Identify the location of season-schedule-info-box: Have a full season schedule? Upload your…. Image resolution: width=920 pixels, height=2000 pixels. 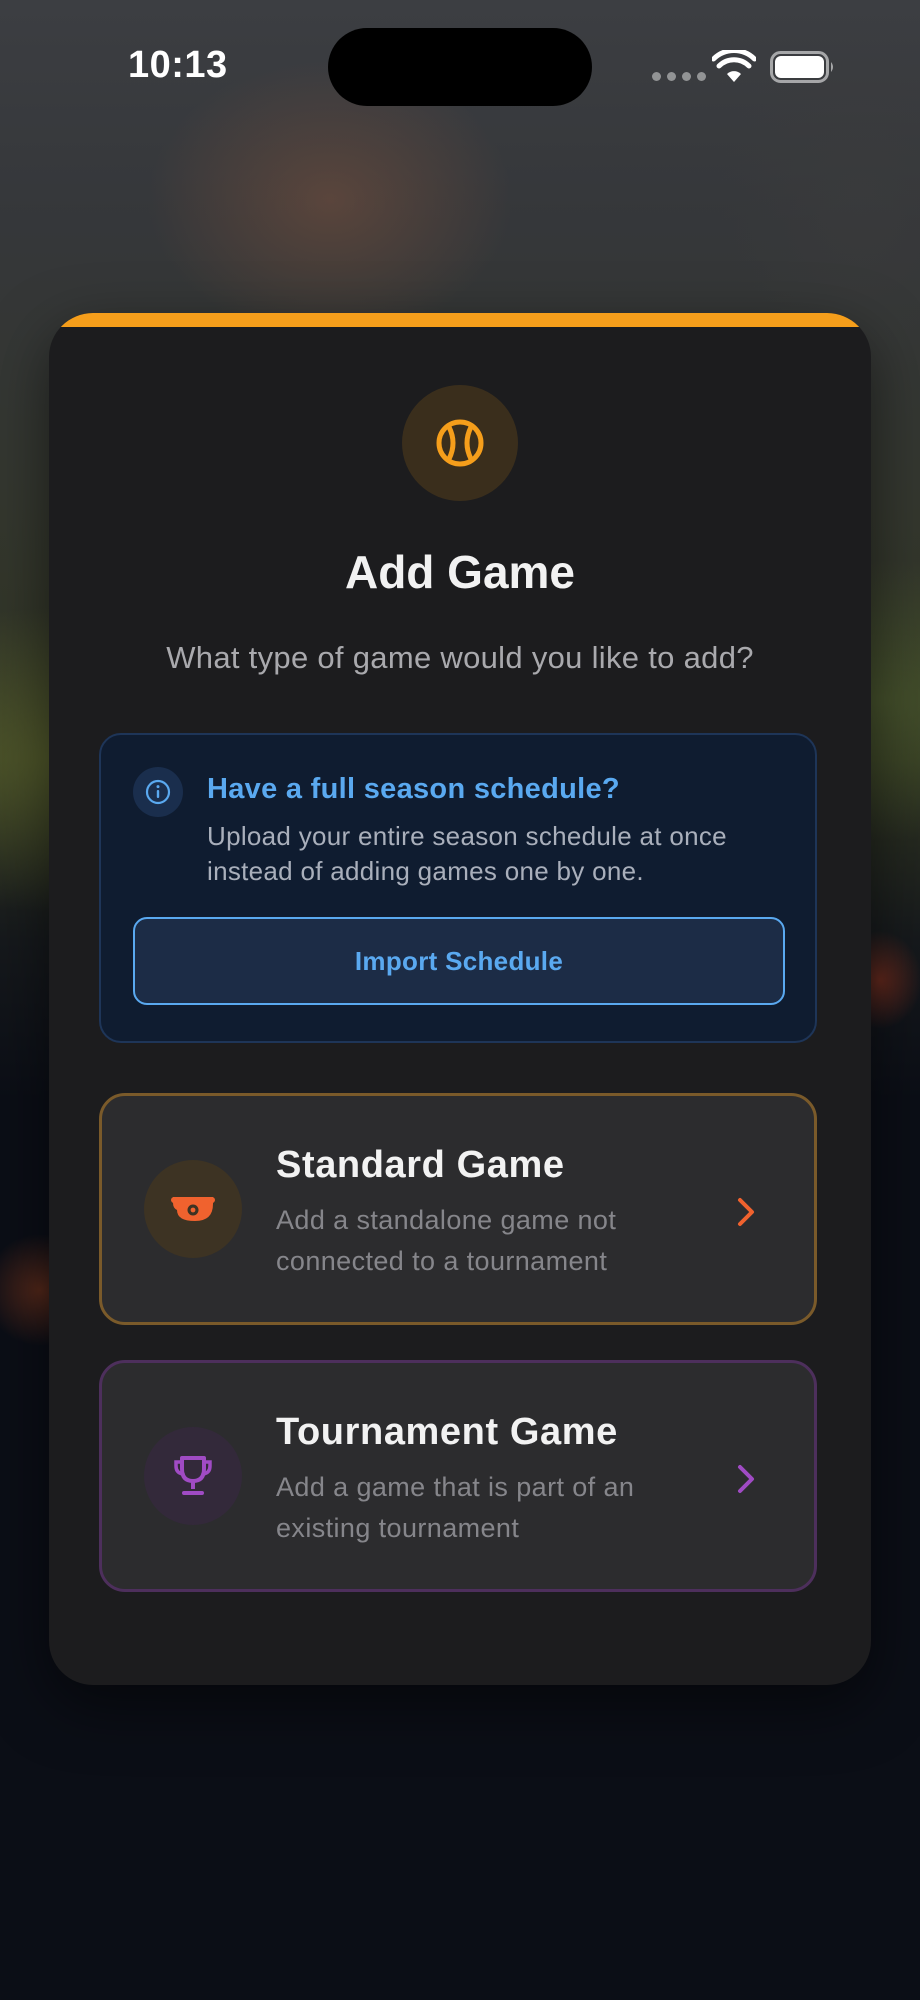
(458, 888).